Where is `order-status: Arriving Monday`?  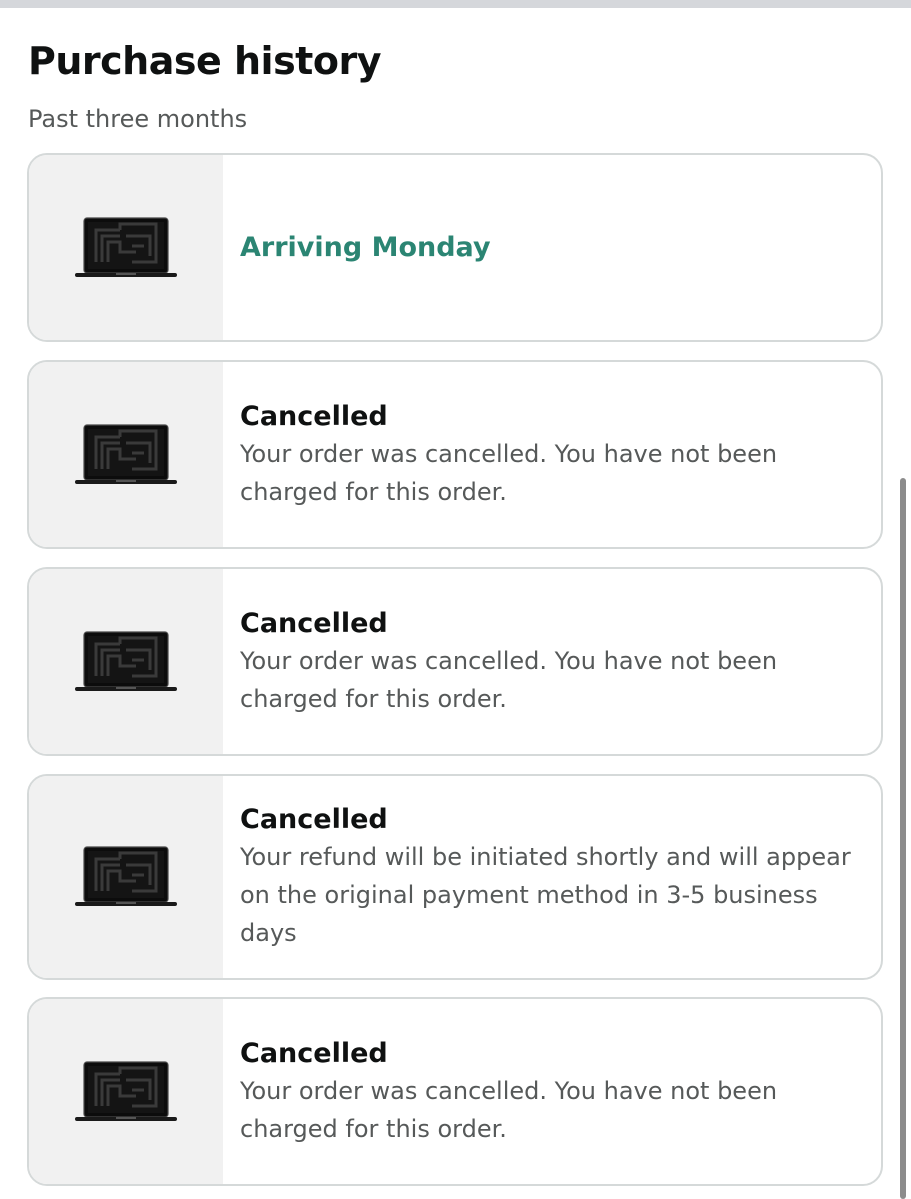
order-status: Arriving Monday is located at coordinates (365, 247).